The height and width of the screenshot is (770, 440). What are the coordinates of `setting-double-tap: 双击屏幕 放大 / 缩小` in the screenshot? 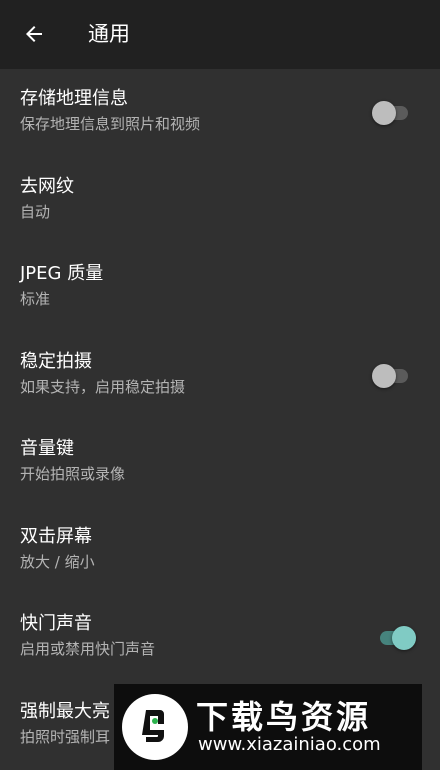 It's located at (220, 551).